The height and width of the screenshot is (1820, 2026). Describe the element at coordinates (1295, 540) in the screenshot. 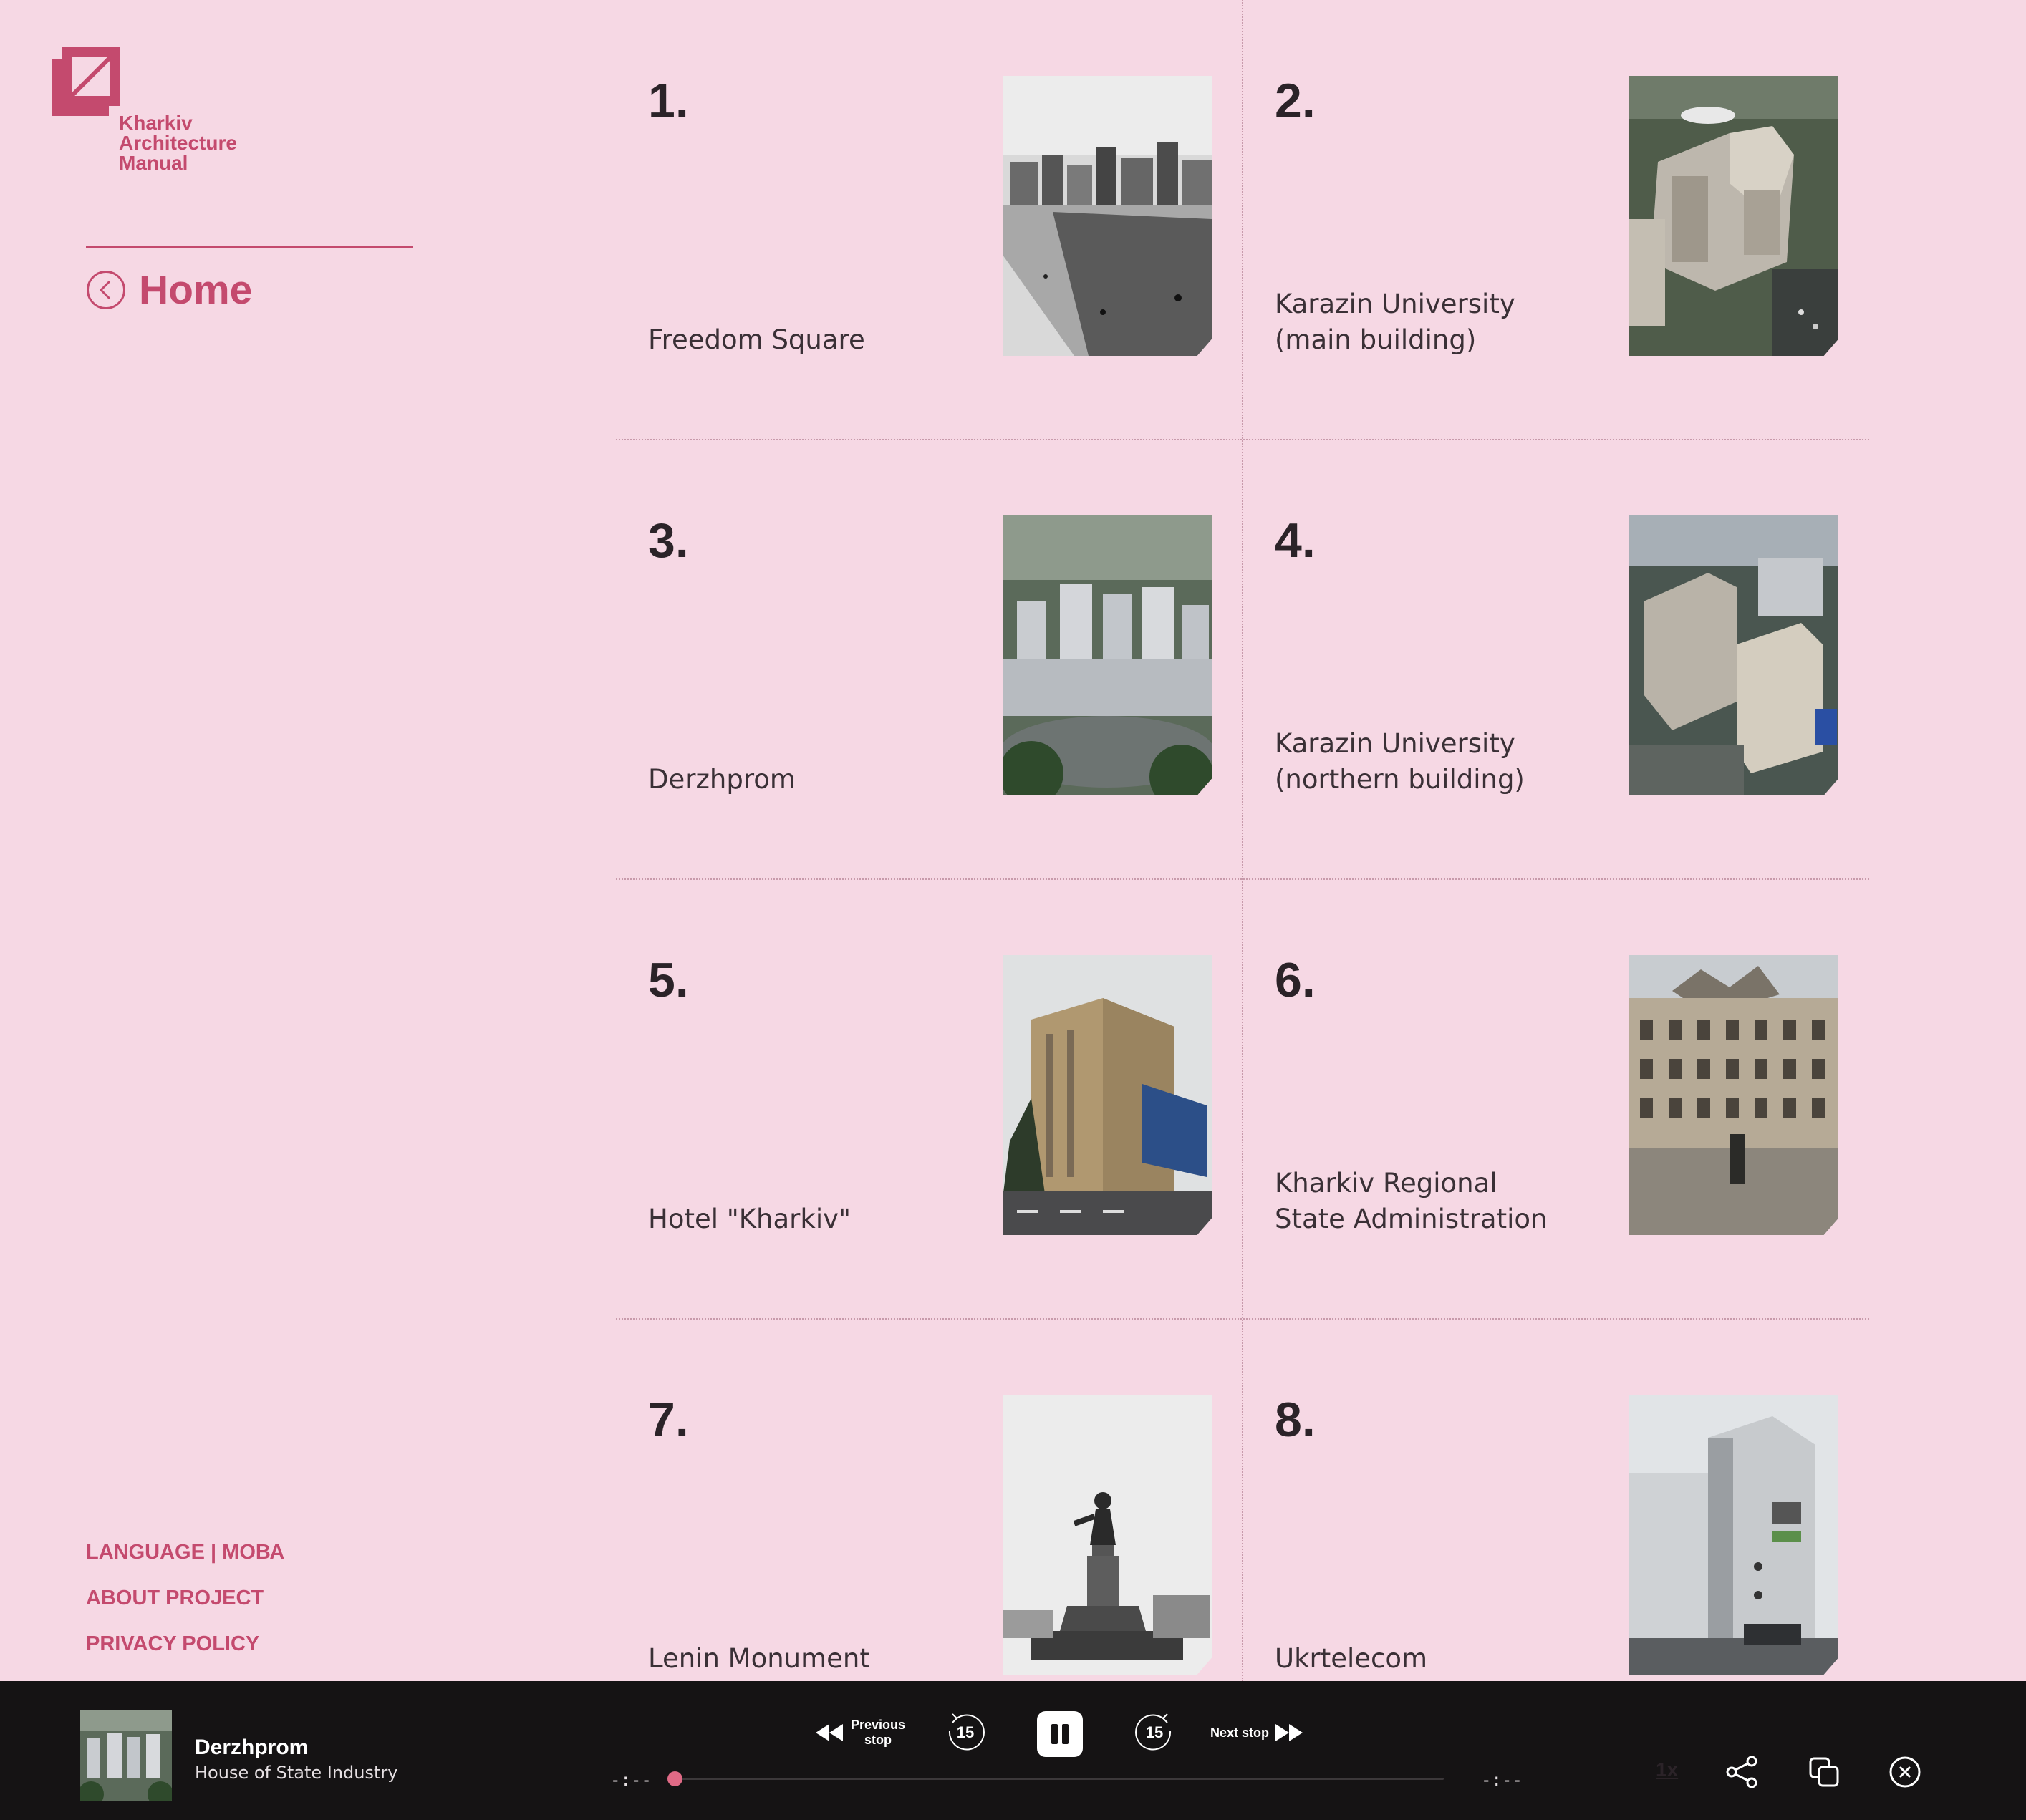

I see `stop-number: 4.` at that location.